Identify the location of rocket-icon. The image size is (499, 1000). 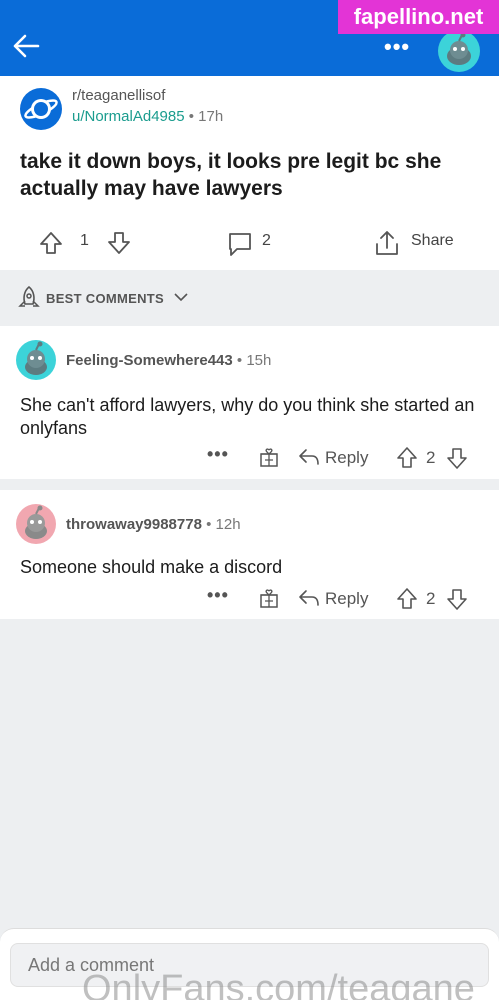
(29, 296).